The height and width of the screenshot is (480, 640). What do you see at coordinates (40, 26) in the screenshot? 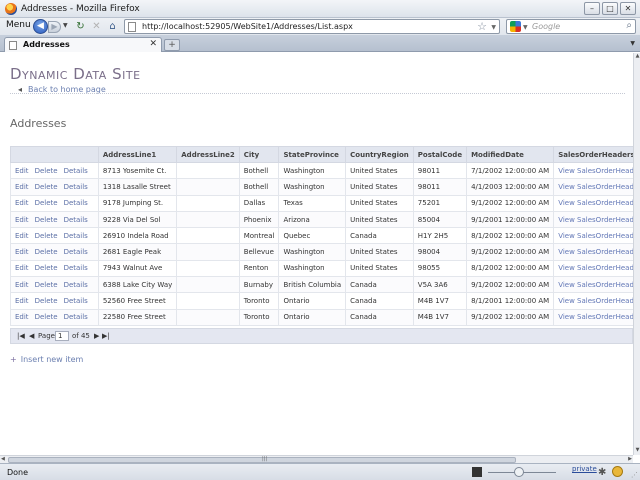
I see `back-button: ◀` at bounding box center [40, 26].